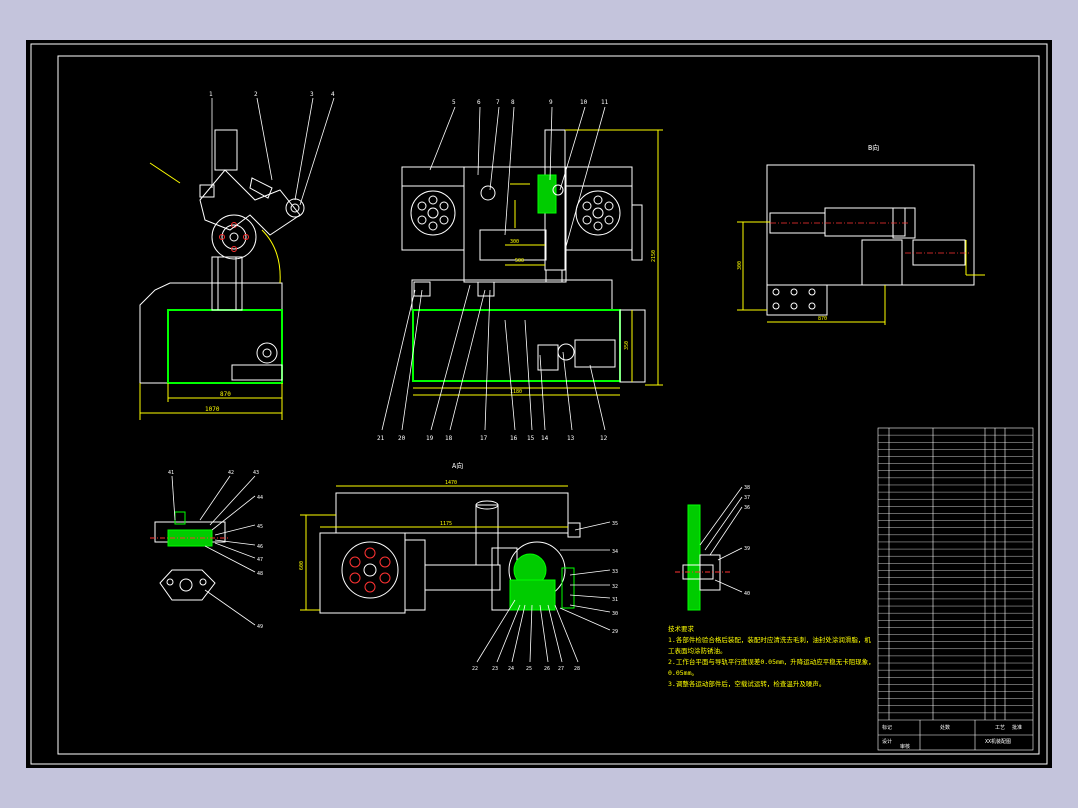 This screenshot has height=808, width=1078. What do you see at coordinates (260, 547) in the screenshot?
I see `balloon-46: 46` at bounding box center [260, 547].